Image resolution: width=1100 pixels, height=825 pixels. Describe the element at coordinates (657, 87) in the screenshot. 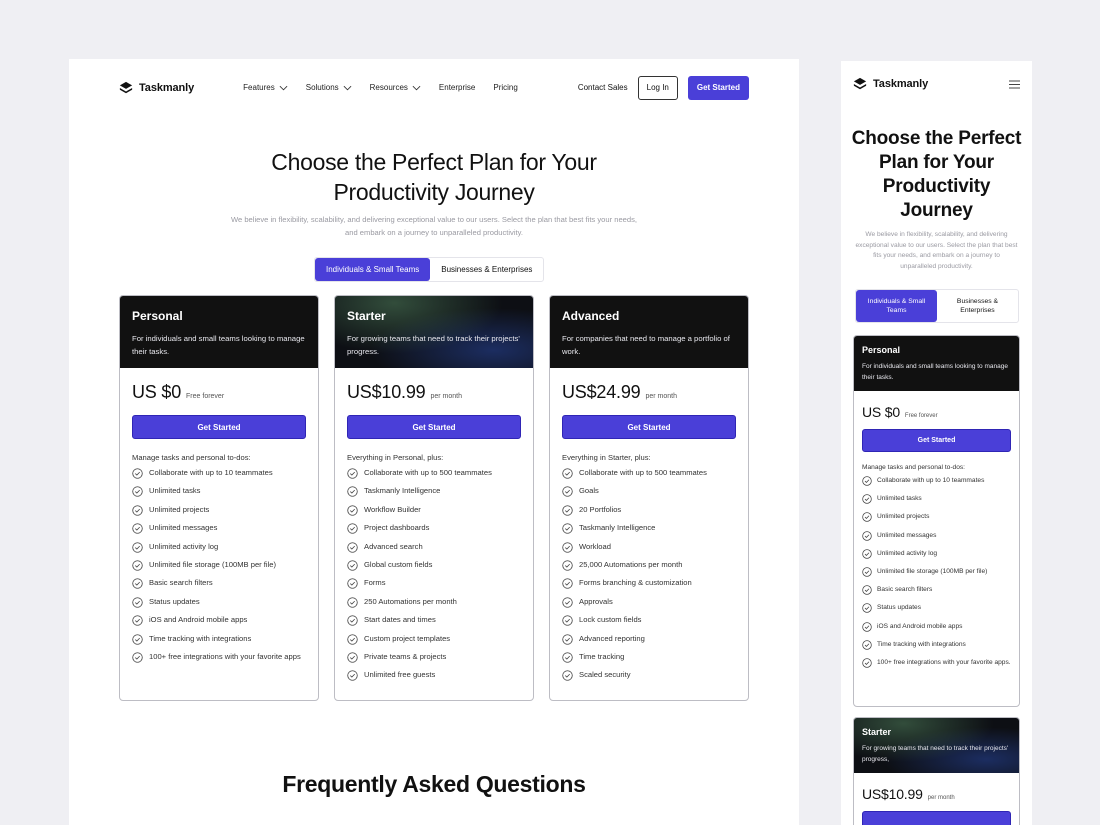

I see `log-in-button: Log In` at that location.